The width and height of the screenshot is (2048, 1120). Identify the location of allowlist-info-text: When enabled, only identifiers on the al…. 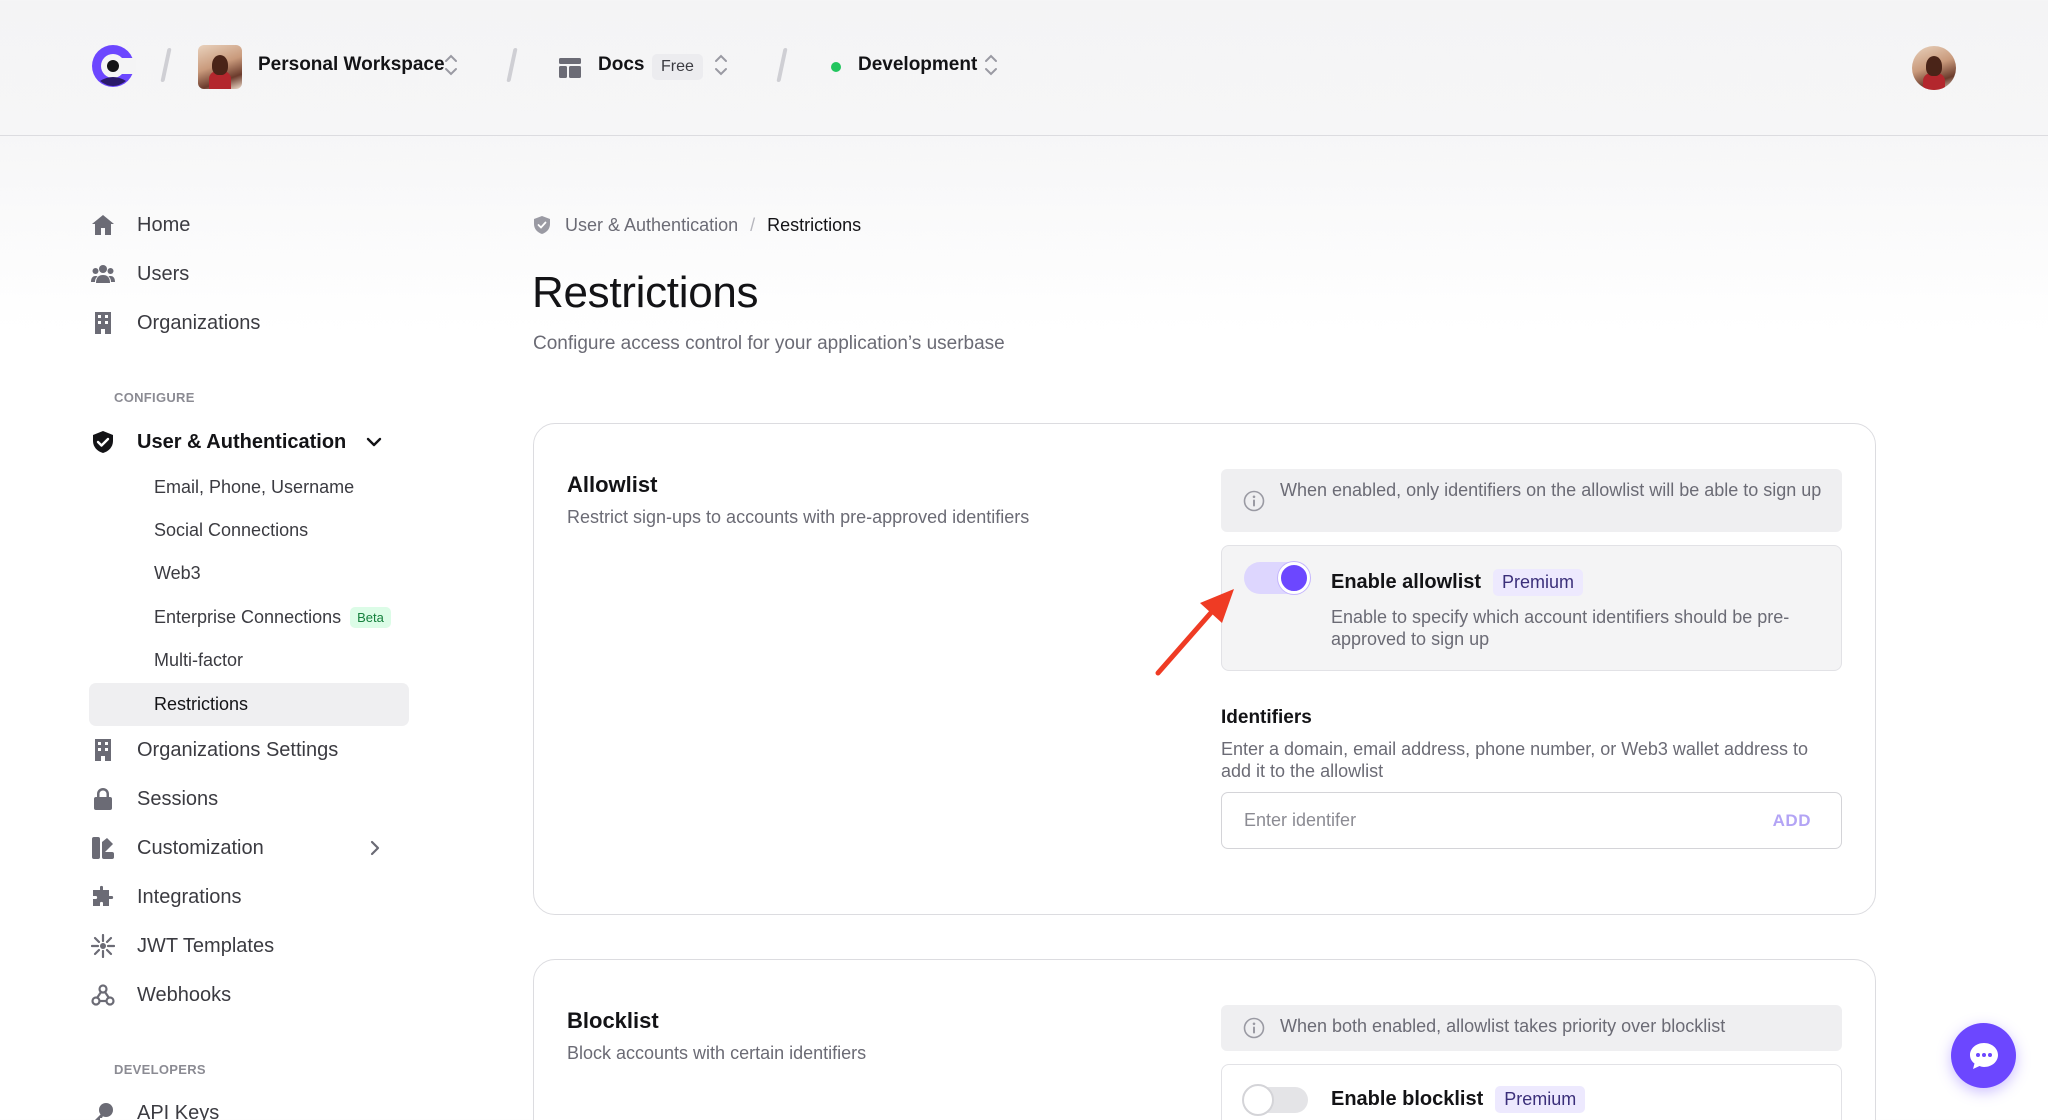
(1551, 490).